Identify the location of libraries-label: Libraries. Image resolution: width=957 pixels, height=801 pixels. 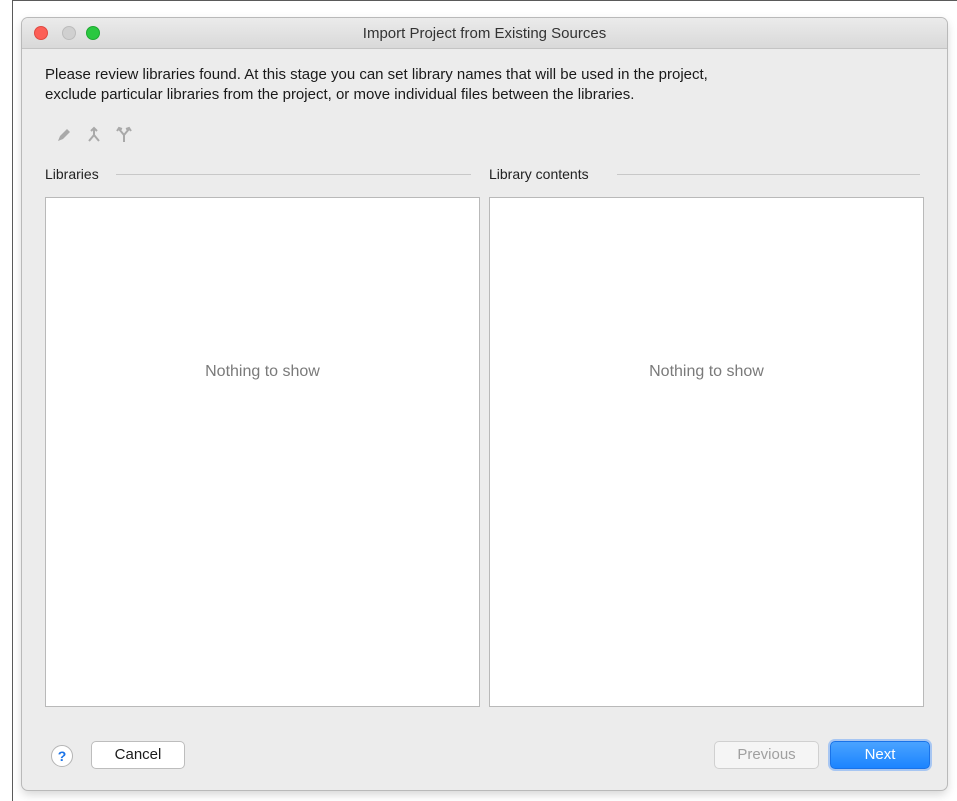
(76, 174).